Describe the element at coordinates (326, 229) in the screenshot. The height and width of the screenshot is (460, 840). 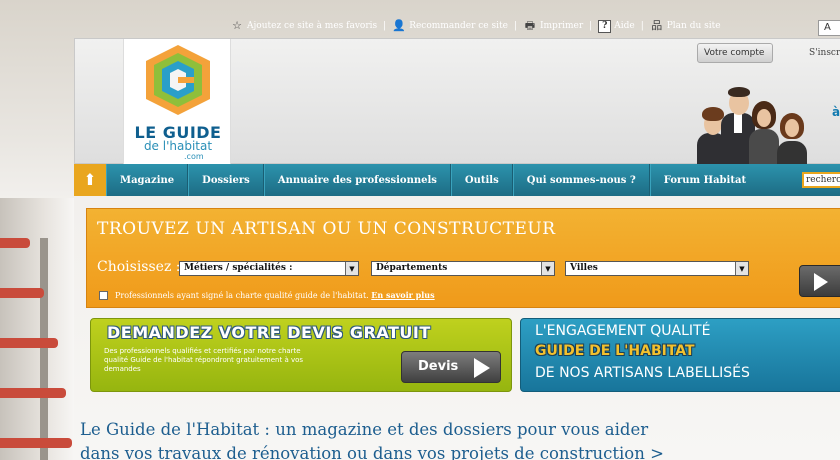
I see `finder-title: TROUVEZ UN ARTISAN OU UN CONSTRUCTEUR` at that location.